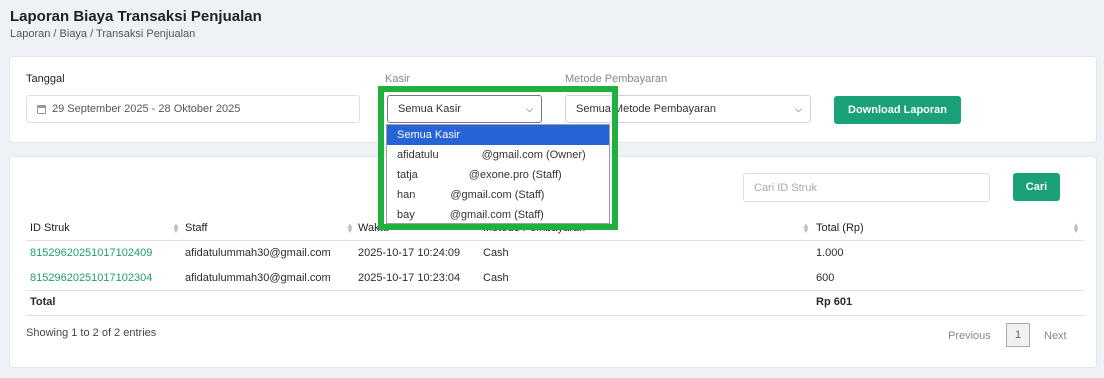 The width and height of the screenshot is (1104, 378). What do you see at coordinates (866, 187) in the screenshot?
I see `search-input: Cari ID Struk` at bounding box center [866, 187].